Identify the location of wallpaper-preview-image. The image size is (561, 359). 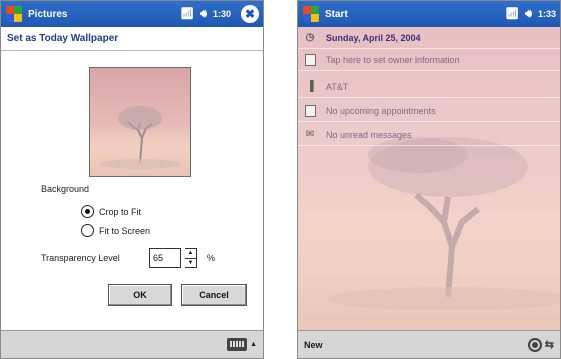
(140, 122).